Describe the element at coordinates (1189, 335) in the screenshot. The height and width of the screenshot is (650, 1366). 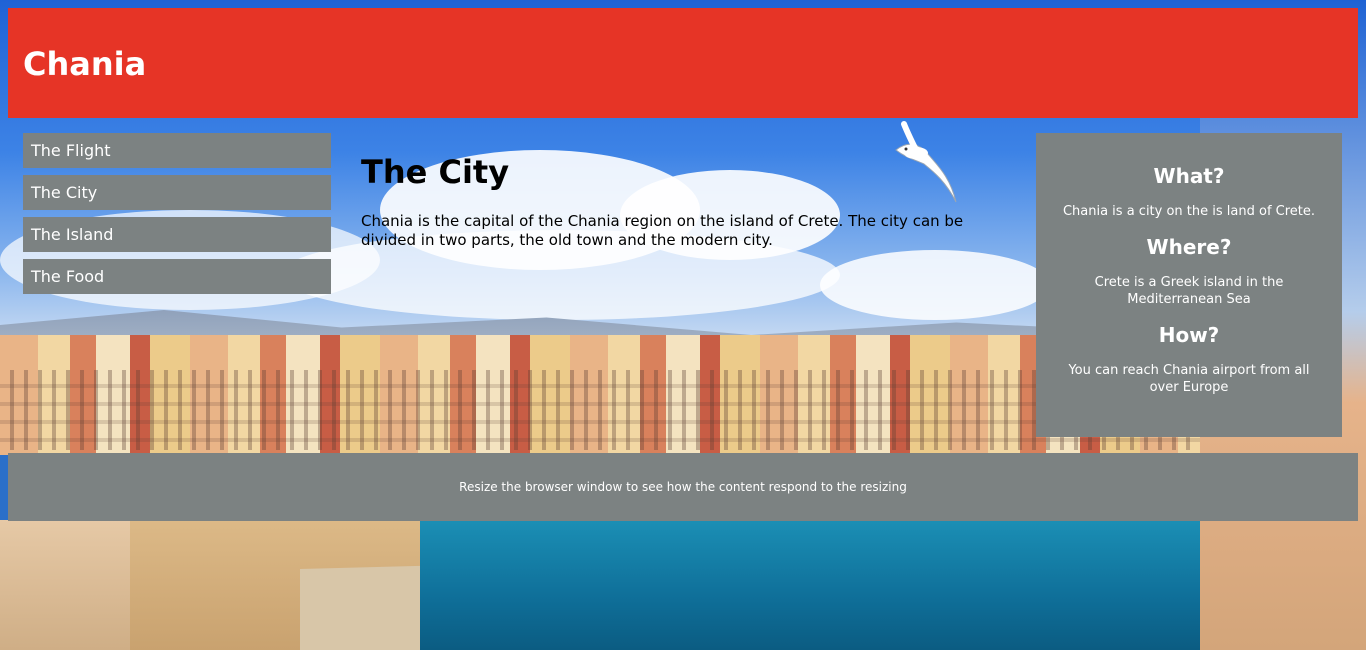
I see `aside-heading-how: How?` at that location.